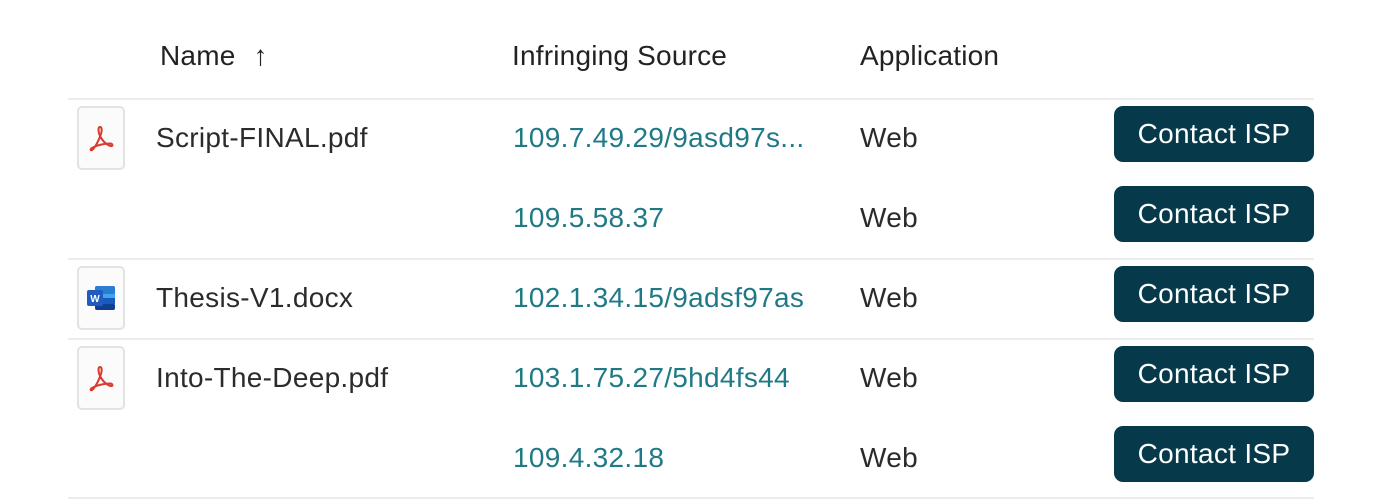  Describe the element at coordinates (665, 218) in the screenshot. I see `infringing-source-link: 109.5.58.37` at that location.